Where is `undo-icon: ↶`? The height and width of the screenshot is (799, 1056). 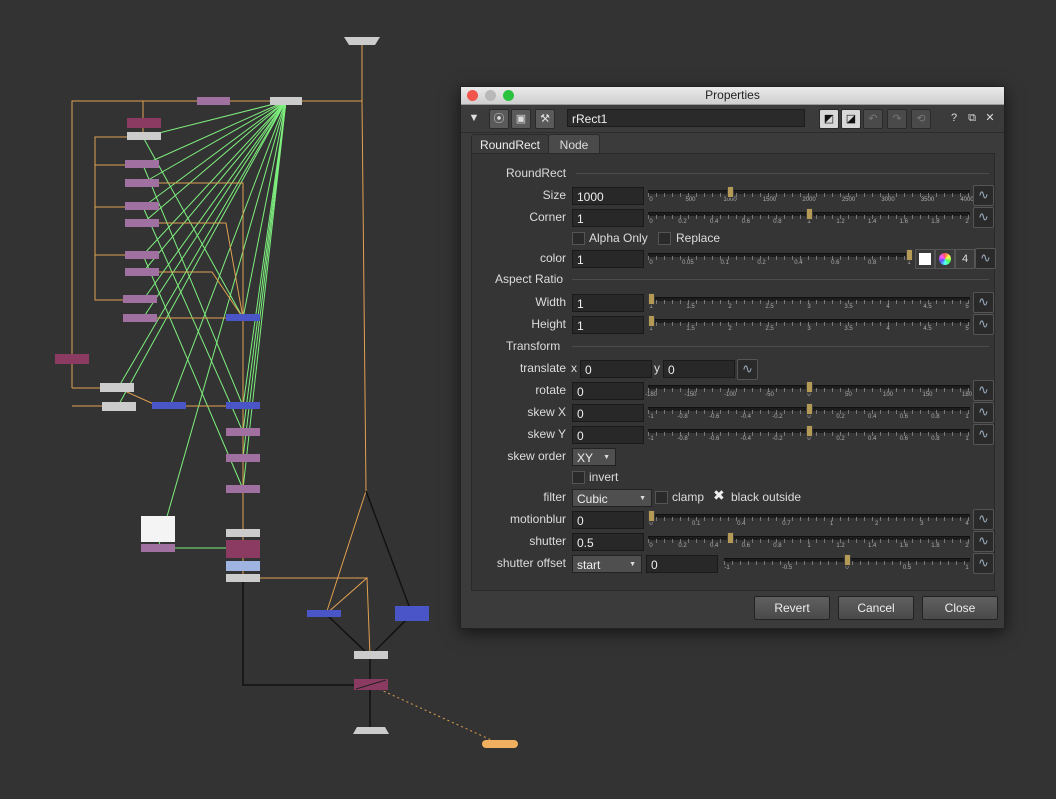
undo-icon: ↶ is located at coordinates (873, 119).